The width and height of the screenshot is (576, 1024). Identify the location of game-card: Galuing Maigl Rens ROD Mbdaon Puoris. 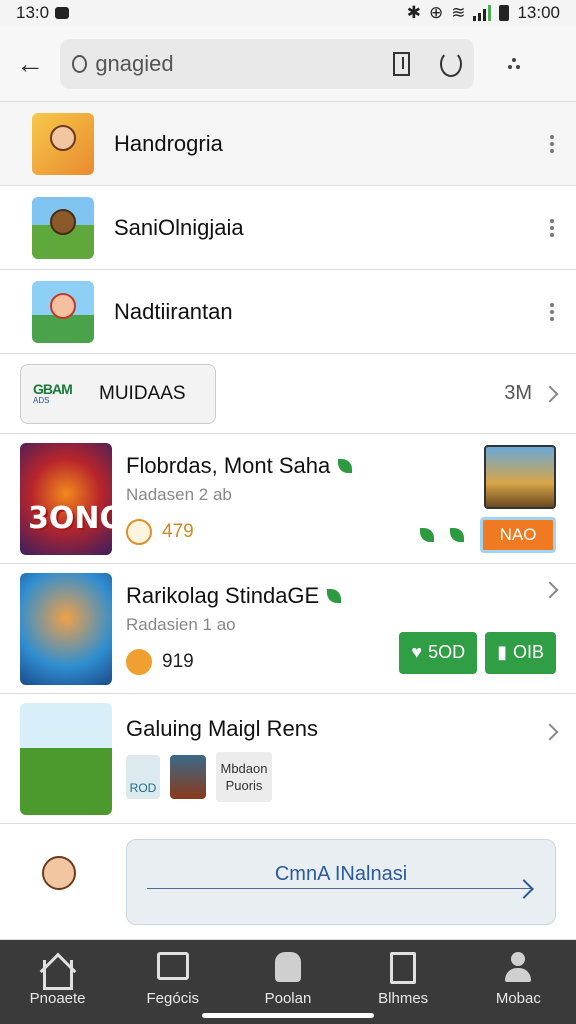
(288, 759).